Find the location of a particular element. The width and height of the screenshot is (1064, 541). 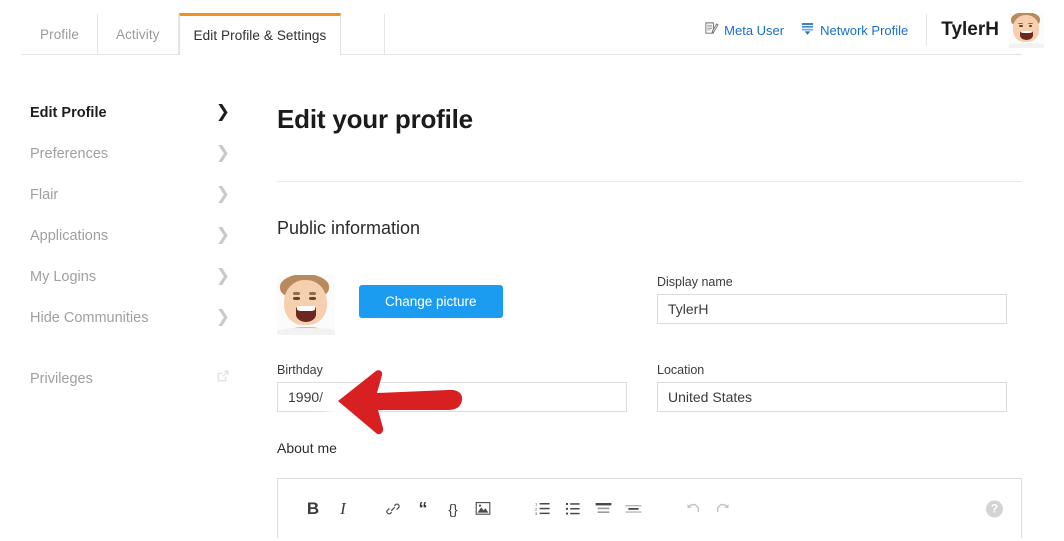

birthday-label: Birthday is located at coordinates (300, 370).